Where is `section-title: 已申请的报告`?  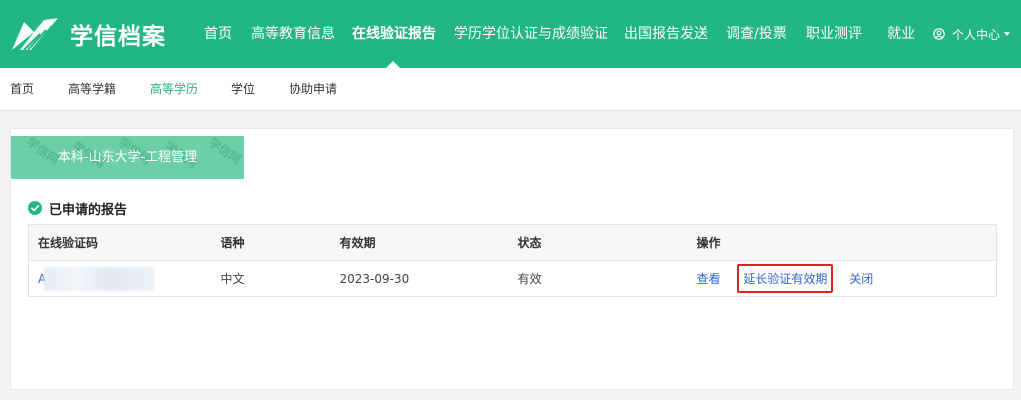 section-title: 已申请的报告 is located at coordinates (88, 210).